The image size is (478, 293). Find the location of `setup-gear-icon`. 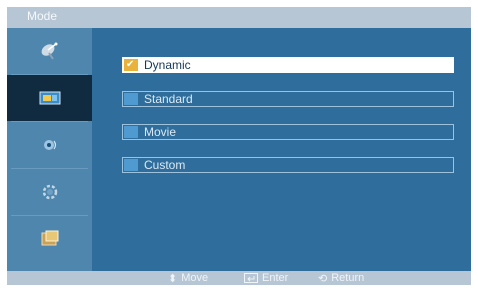

setup-gear-icon is located at coordinates (50, 192).